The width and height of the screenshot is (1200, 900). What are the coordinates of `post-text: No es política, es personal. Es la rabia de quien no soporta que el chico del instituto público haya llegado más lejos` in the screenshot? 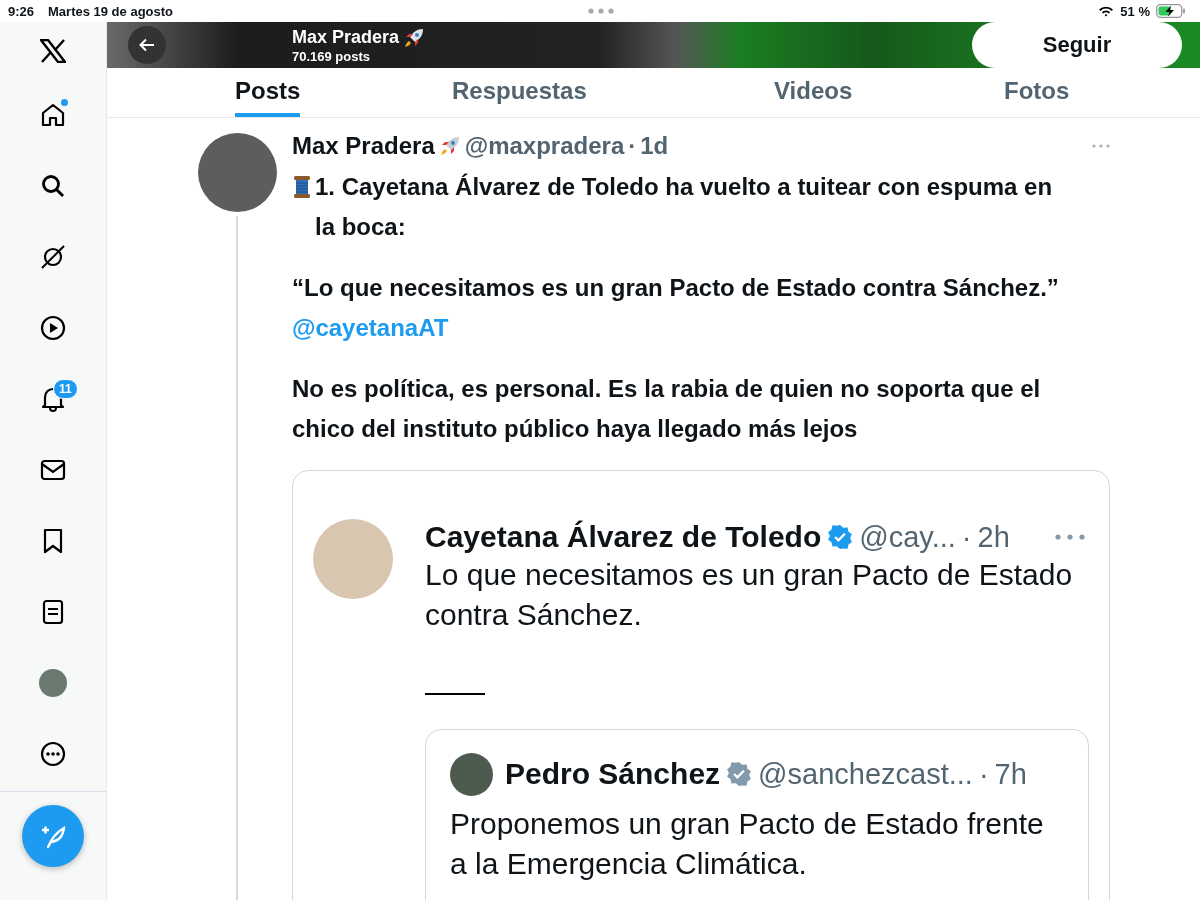 It's located at (667, 409).